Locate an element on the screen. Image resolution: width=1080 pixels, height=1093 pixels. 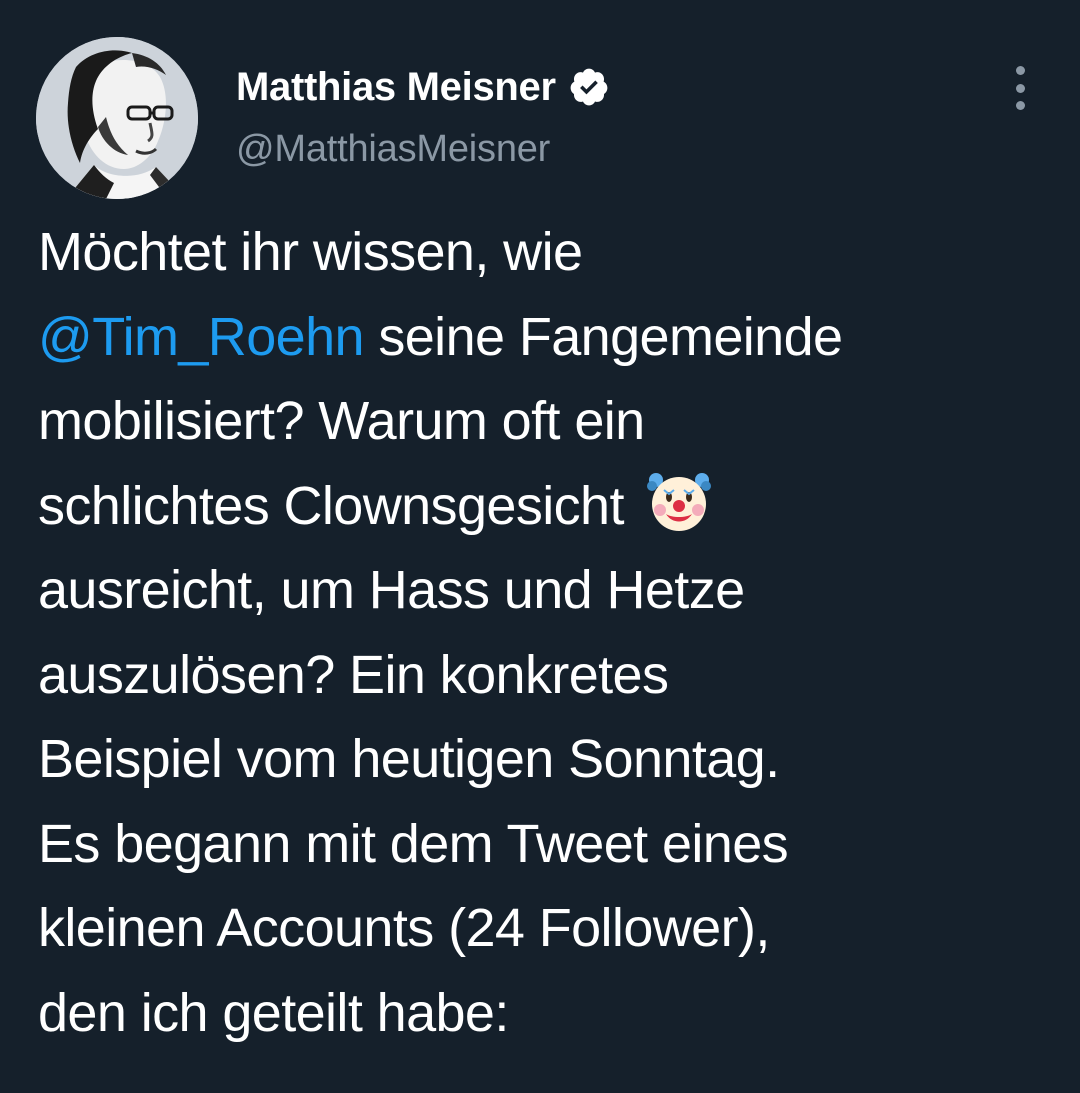
tweet-line: kleinen Accounts (24 Follower), is located at coordinates (404, 928).